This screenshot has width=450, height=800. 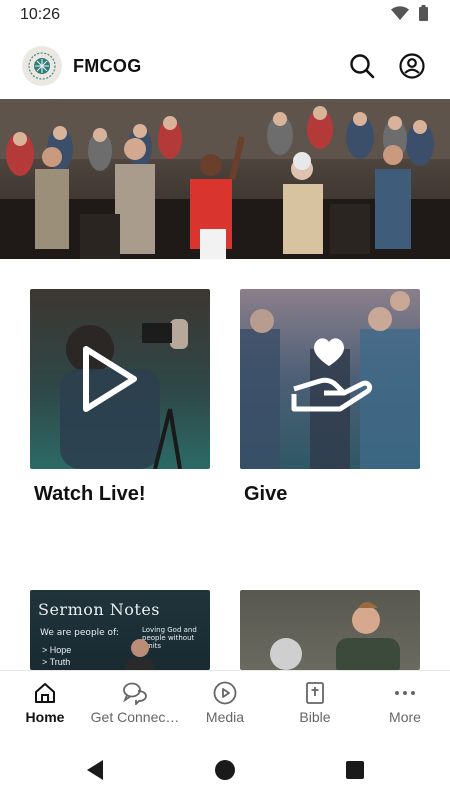 I want to click on home-circle-icon, so click(x=225, y=770).